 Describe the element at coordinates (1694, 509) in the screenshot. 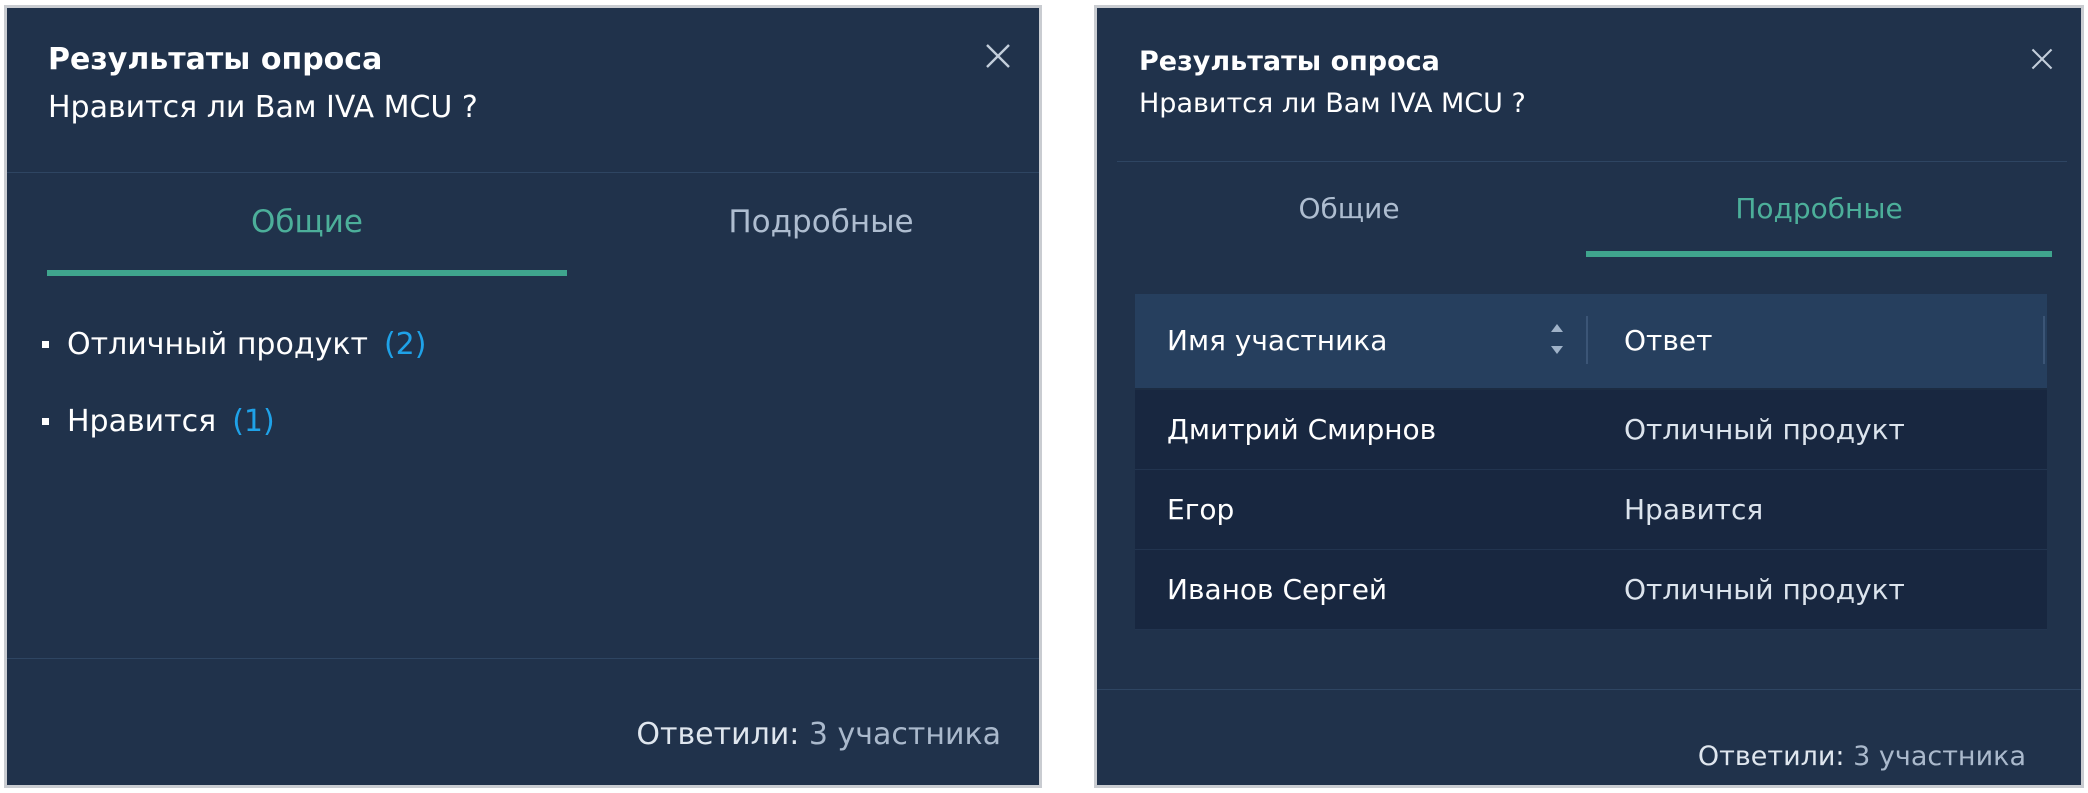

I see `participant-answer: Нравится` at that location.